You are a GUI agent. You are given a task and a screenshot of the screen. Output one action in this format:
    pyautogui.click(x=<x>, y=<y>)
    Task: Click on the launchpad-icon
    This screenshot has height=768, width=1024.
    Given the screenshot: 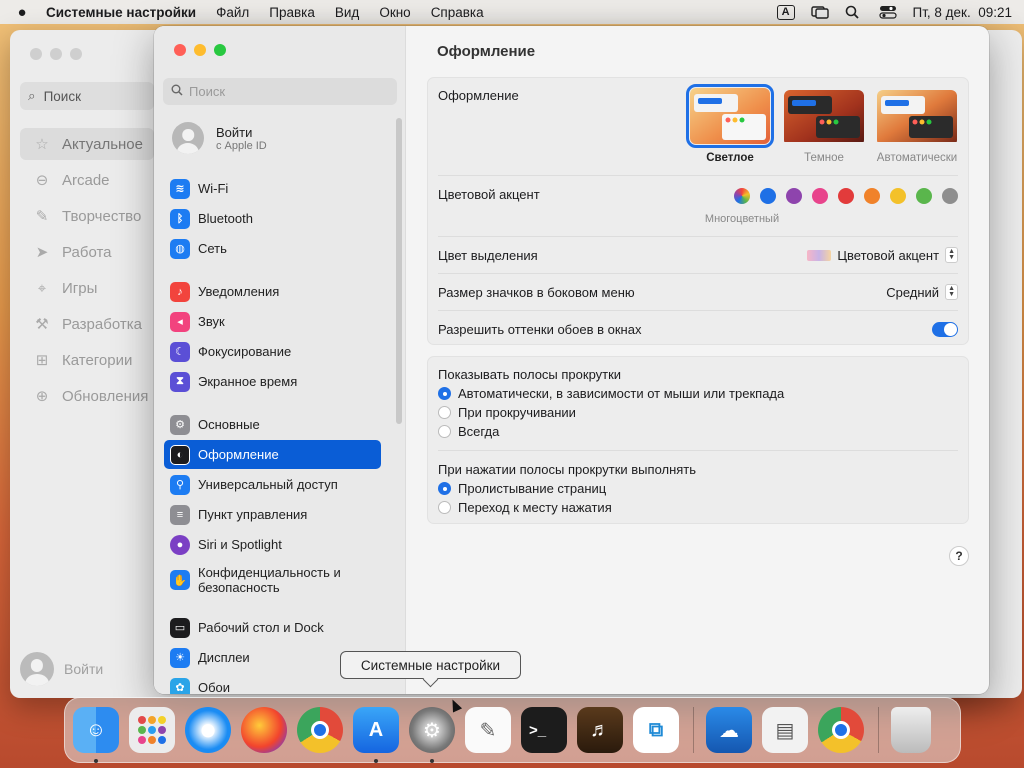 What is the action you would take?
    pyautogui.click(x=152, y=730)
    